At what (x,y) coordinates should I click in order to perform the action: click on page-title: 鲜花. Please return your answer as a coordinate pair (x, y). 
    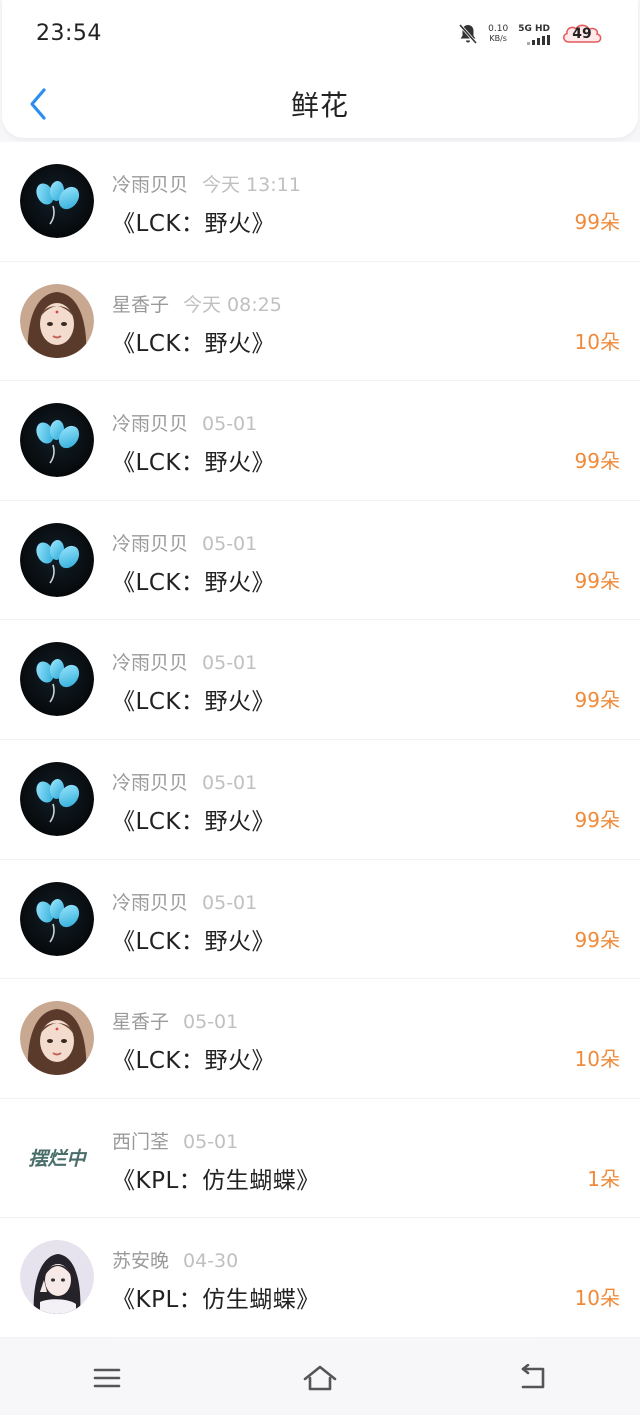
    Looking at the image, I should click on (319, 105).